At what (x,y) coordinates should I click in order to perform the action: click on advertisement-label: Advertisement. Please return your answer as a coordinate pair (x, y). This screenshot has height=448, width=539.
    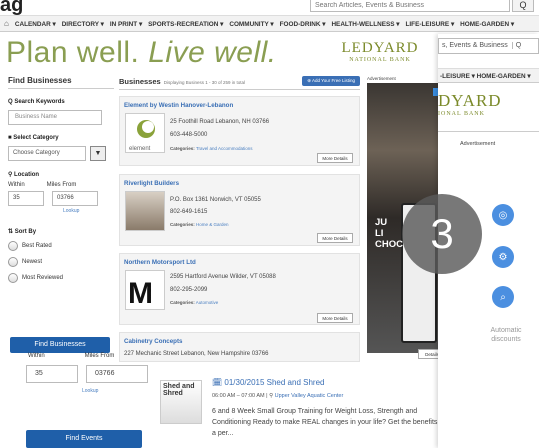
    Looking at the image, I should click on (381, 78).